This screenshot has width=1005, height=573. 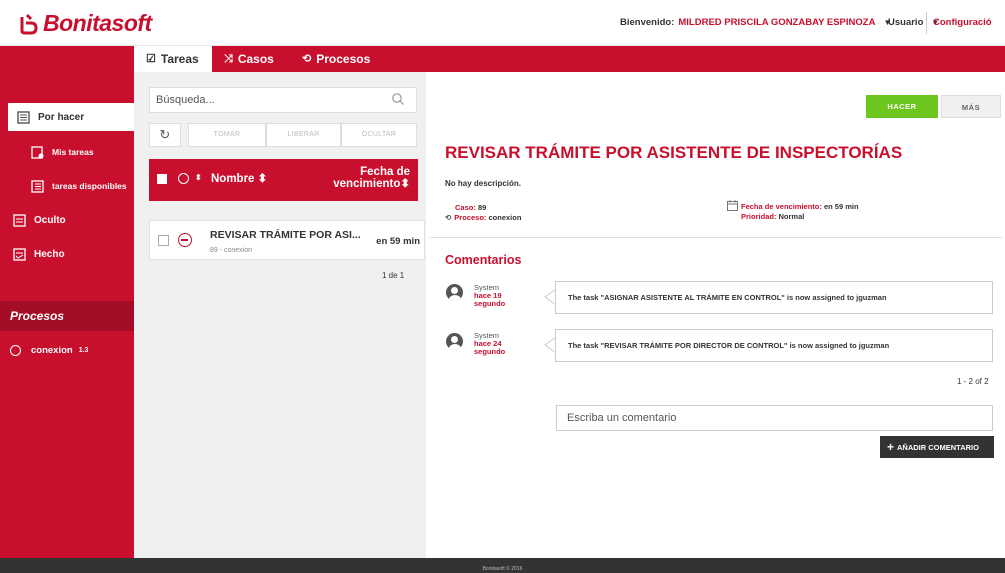 I want to click on tab-procesos: ⟲ Procesos, so click(x=336, y=59).